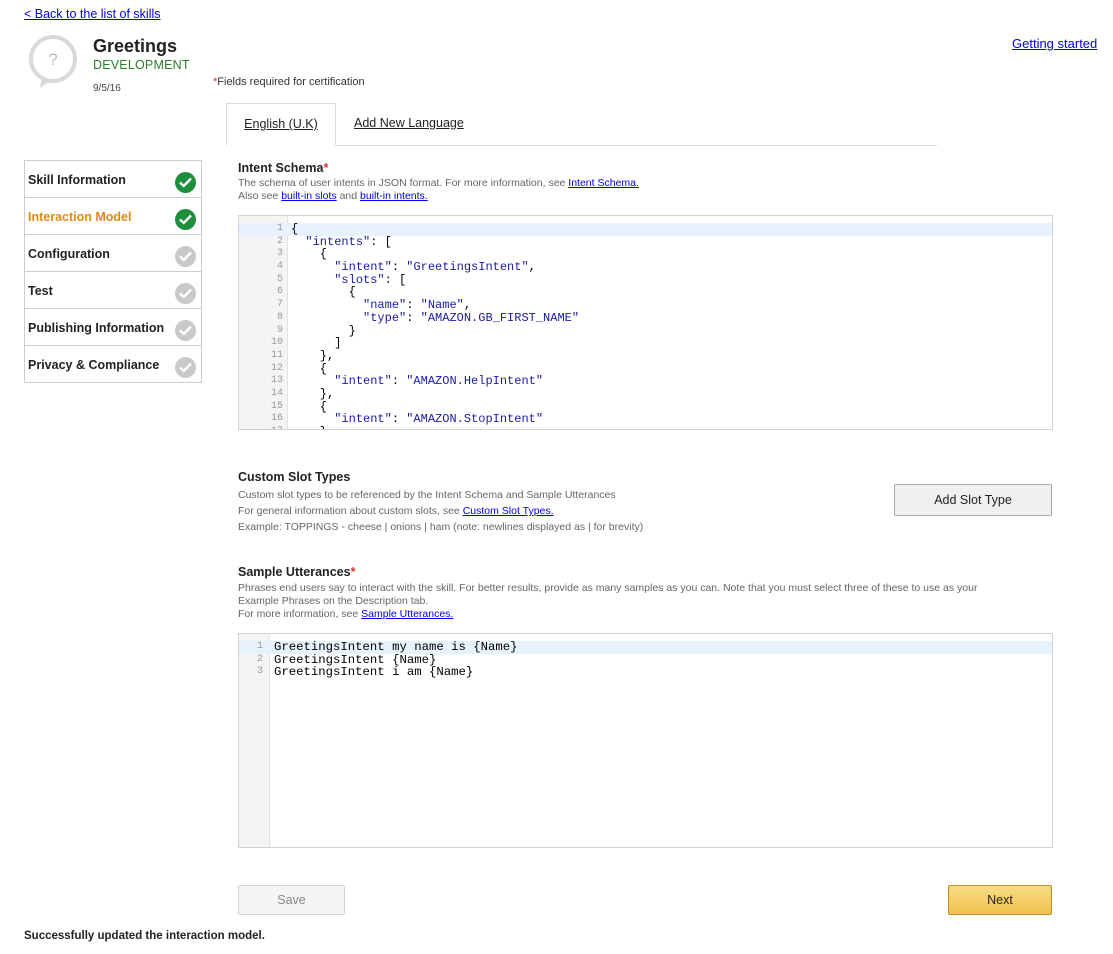 The height and width of the screenshot is (954, 1113). What do you see at coordinates (279, 317) in the screenshot?
I see `line-number: 8` at bounding box center [279, 317].